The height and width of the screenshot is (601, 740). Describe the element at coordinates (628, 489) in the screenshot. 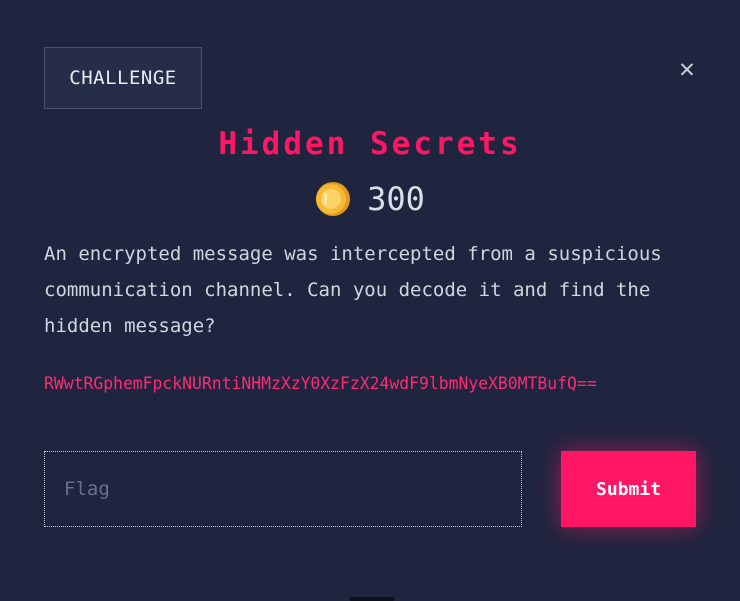

I see `submit-button: Submit` at that location.